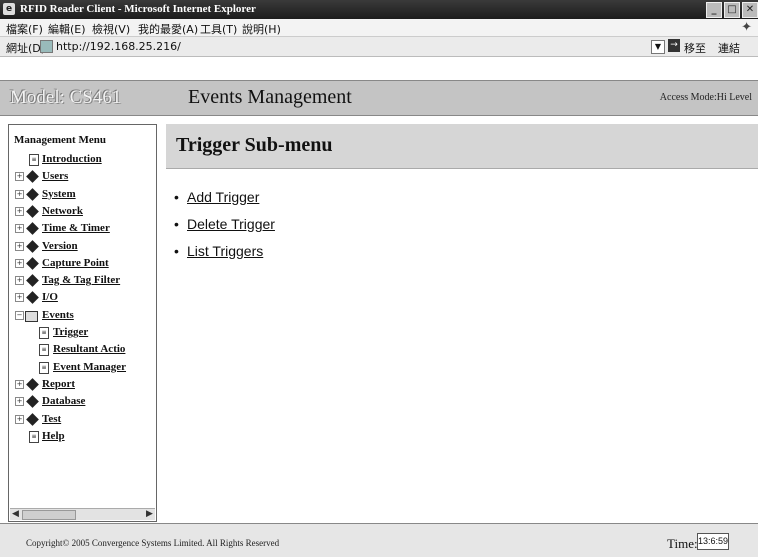 This screenshot has width=758, height=557. I want to click on links-button: 連結, so click(729, 48).